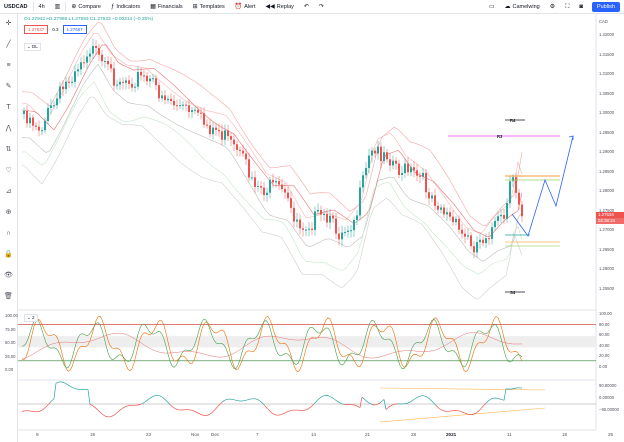  Describe the element at coordinates (32, 47) in the screenshot. I see `indicator-legend: ⌄ DL` at that location.